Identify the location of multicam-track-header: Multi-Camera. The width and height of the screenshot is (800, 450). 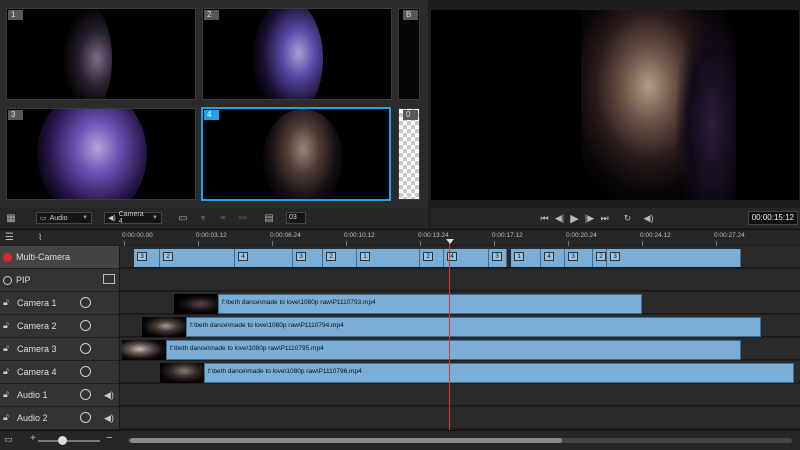
(60, 257).